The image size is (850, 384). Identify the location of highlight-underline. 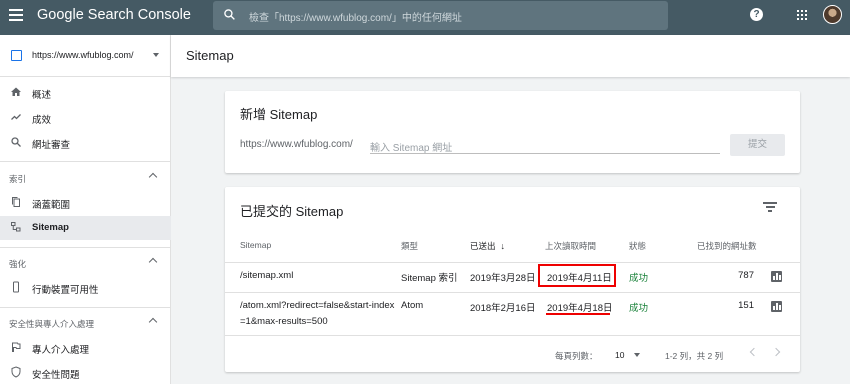
(578, 314).